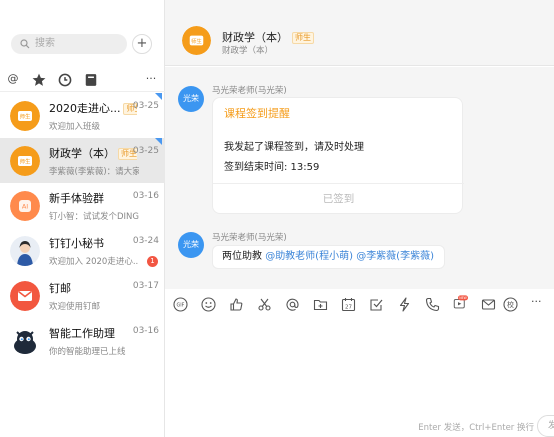 The width and height of the screenshot is (554, 437). What do you see at coordinates (82, 205) in the screenshot?
I see `conversation-item: AI 新手体验群 03-16 钉小智：试试发个DING` at bounding box center [82, 205].